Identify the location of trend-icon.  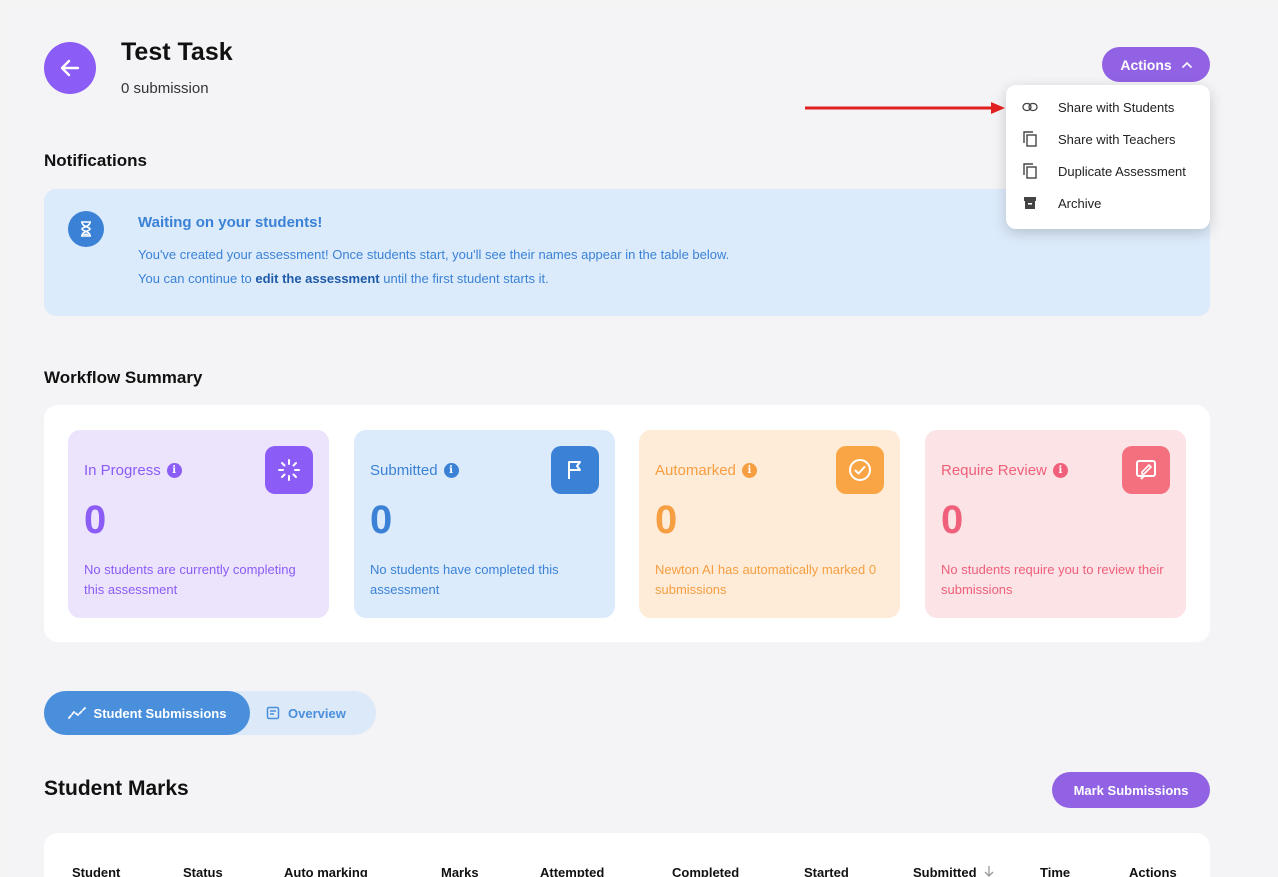
(76, 713).